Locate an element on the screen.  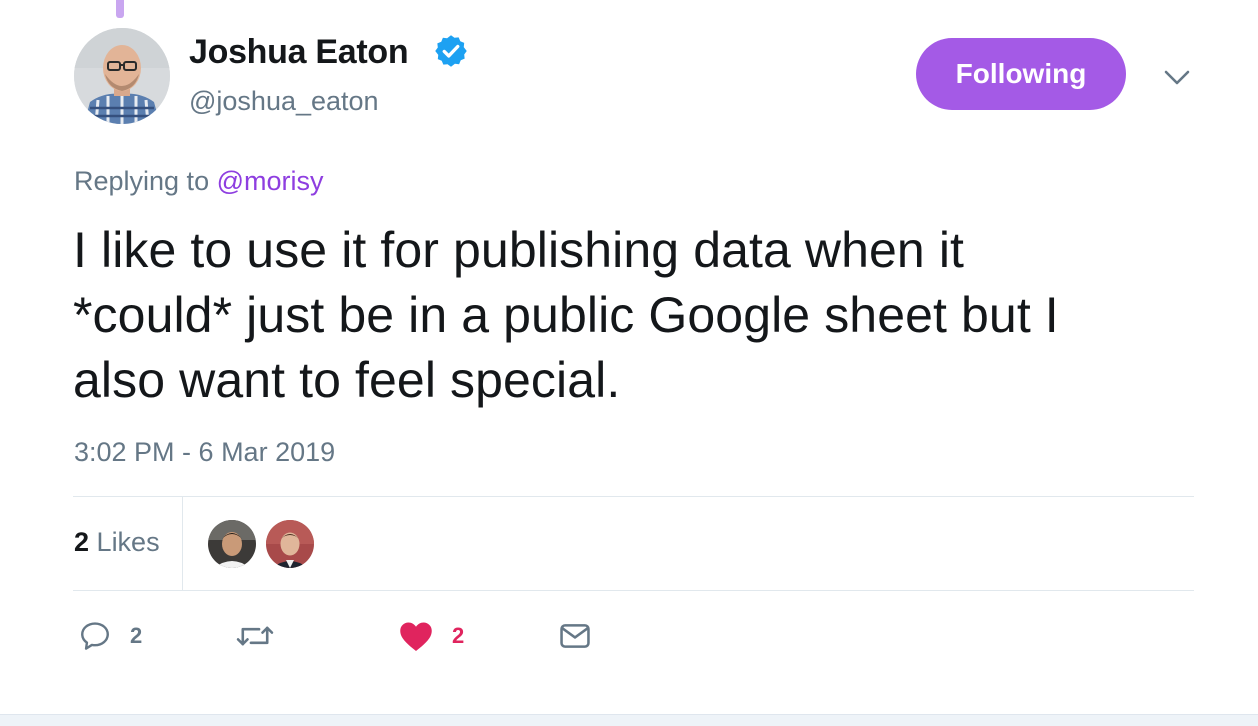
retweet-icon is located at coordinates (255, 636).